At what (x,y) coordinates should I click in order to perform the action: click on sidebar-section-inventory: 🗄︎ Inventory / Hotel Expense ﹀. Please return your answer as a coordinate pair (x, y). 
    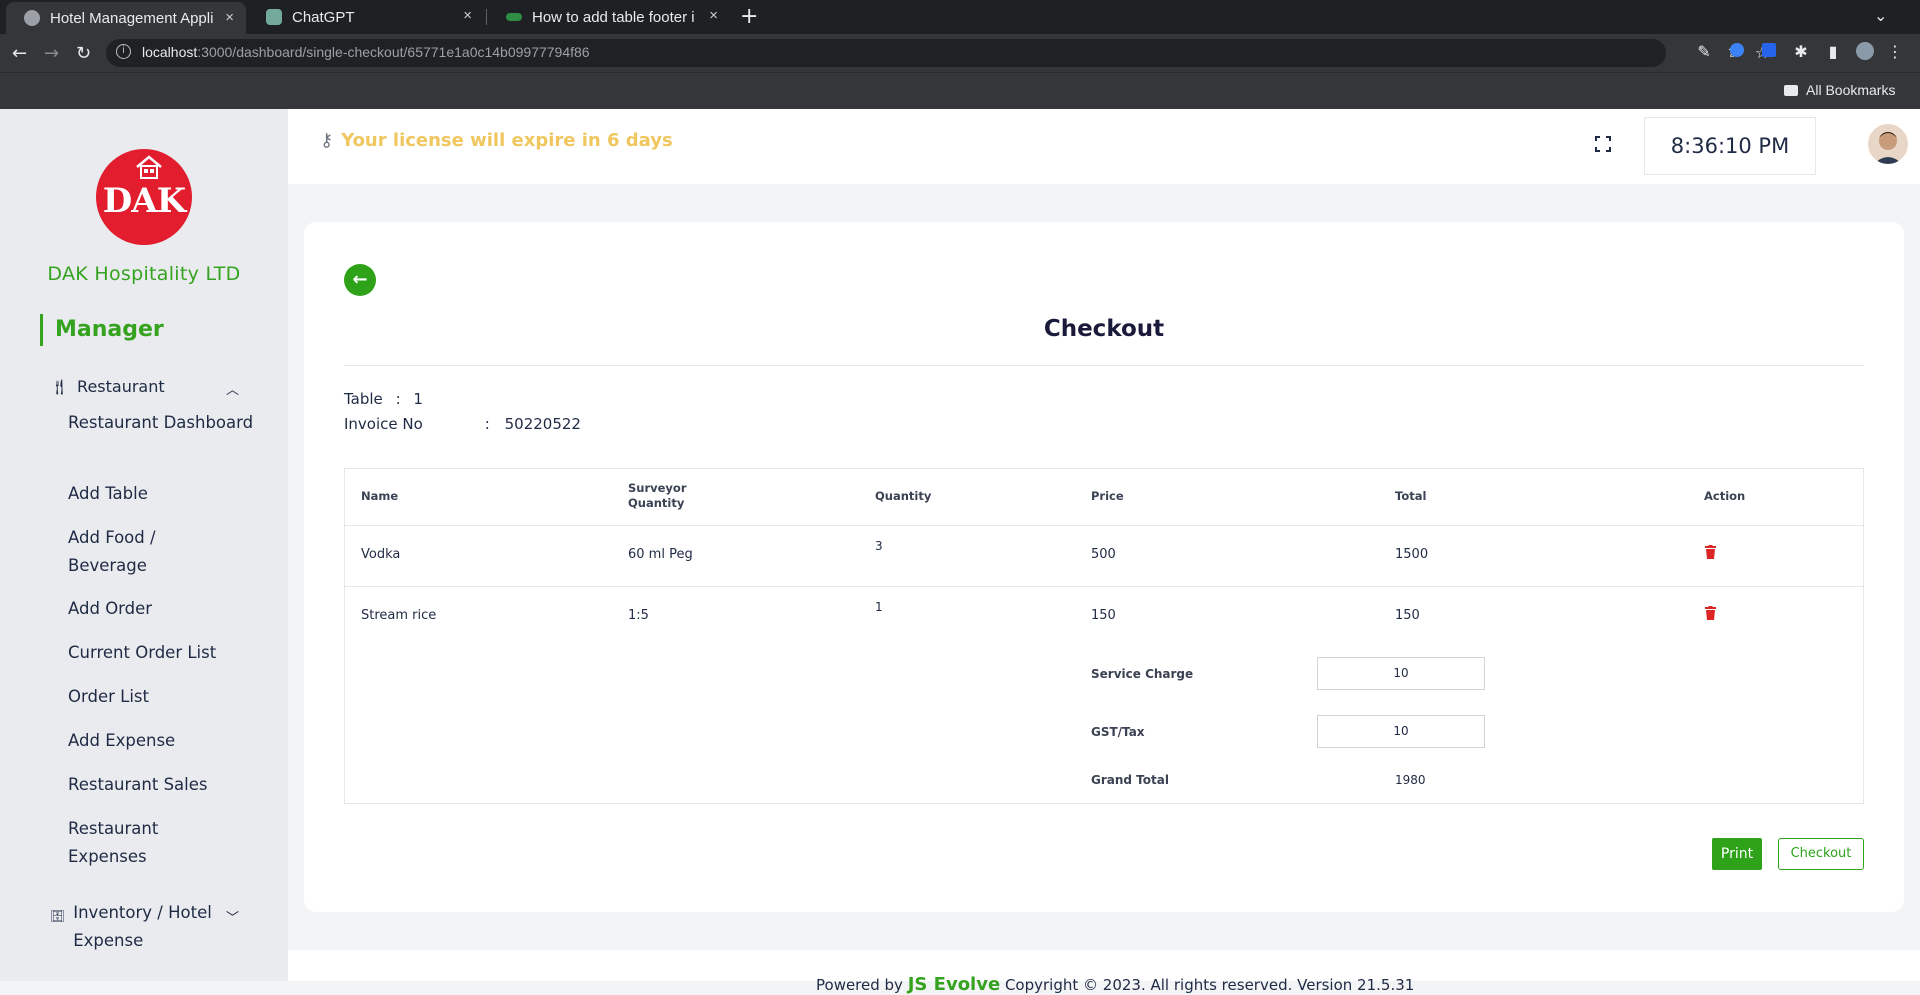
    Looking at the image, I should click on (150, 929).